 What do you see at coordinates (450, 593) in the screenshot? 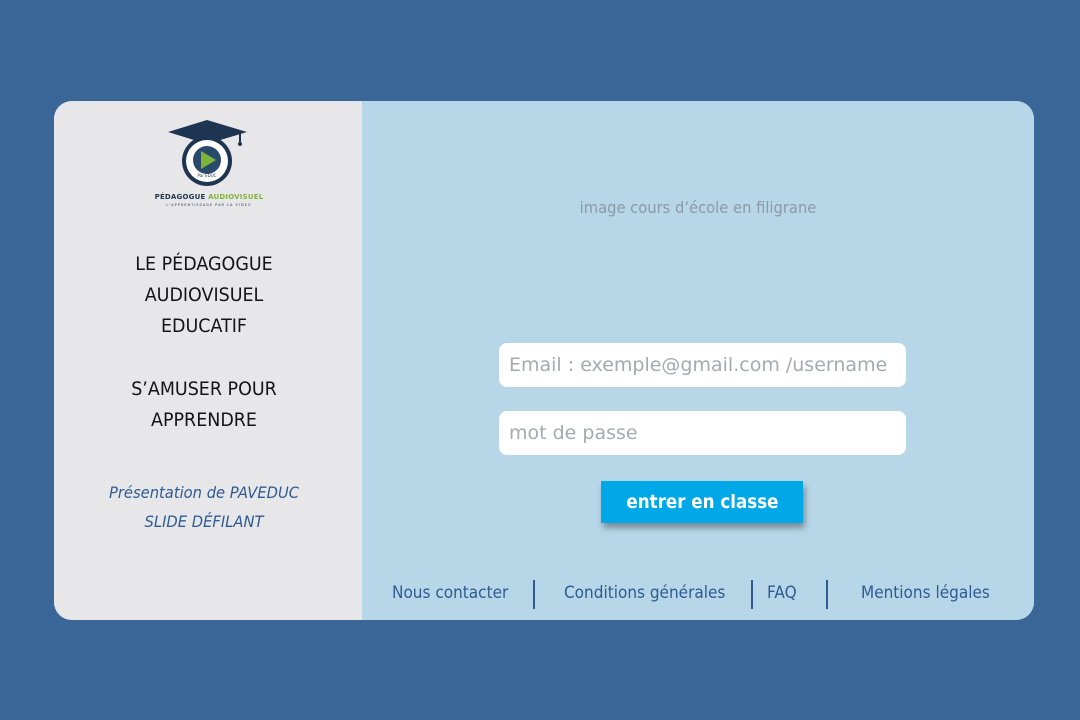
I see `footer-link-contact: Nous contacter` at bounding box center [450, 593].